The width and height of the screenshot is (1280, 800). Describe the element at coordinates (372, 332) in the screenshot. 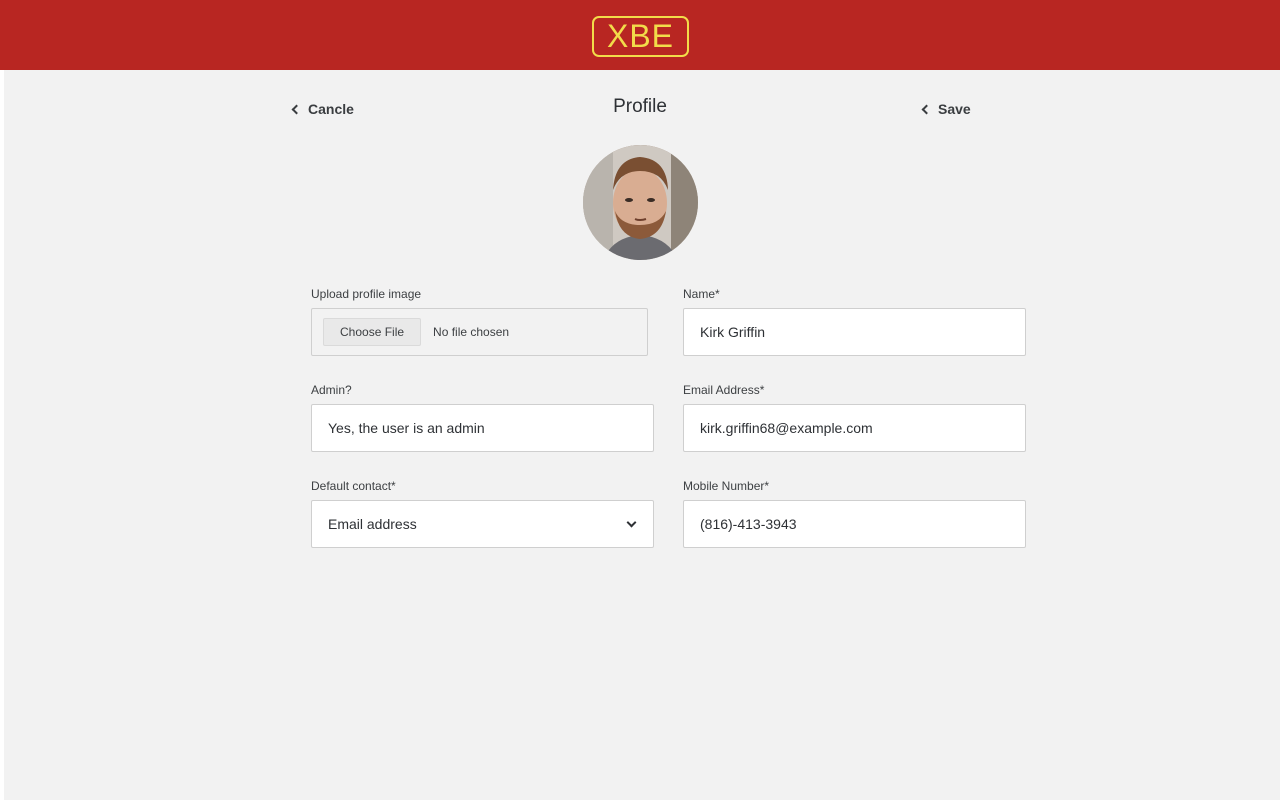

I see `choose-file-button: Choose File` at that location.